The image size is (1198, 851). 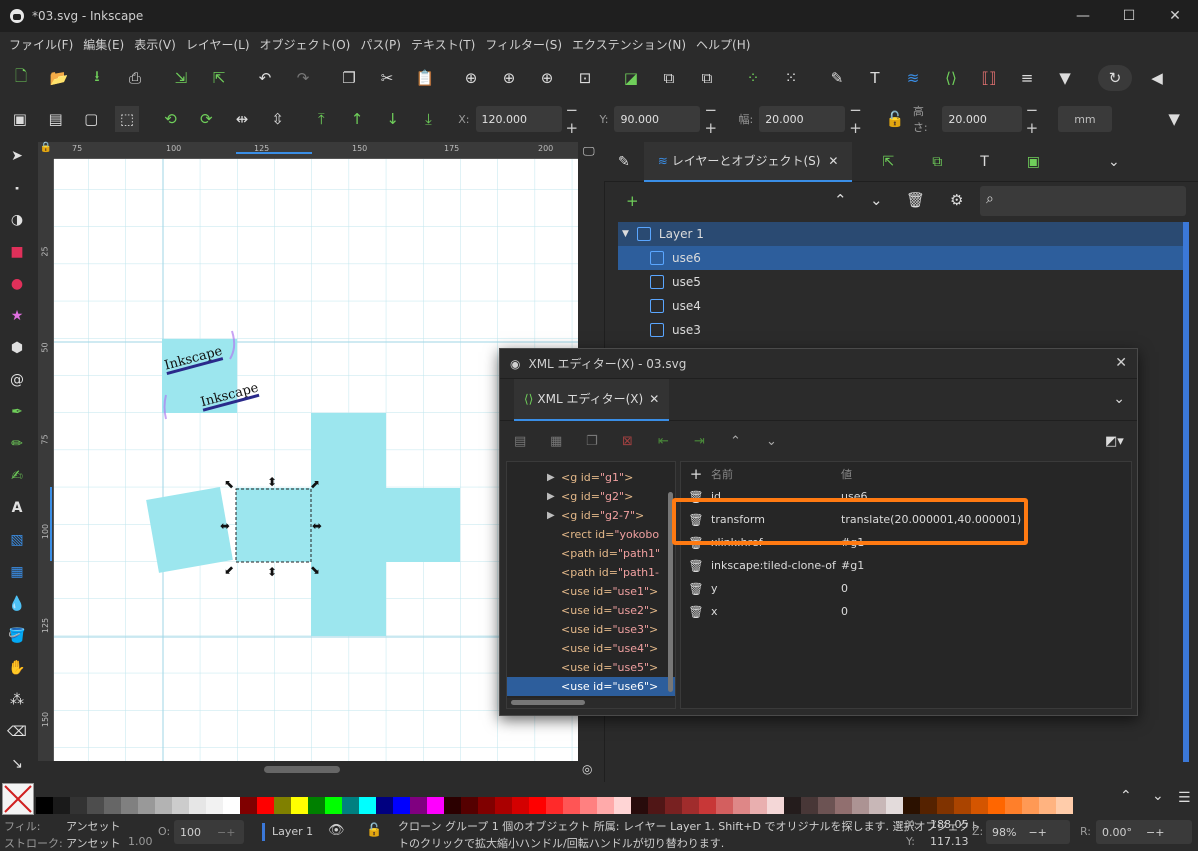 I want to click on unindent-node-icon: ⇤, so click(x=669, y=441).